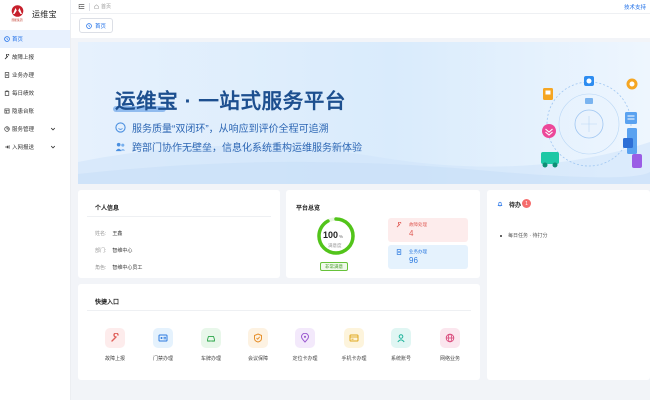  Describe the element at coordinates (360, 26) in the screenshot. I see `tab-bar: 首页` at that location.